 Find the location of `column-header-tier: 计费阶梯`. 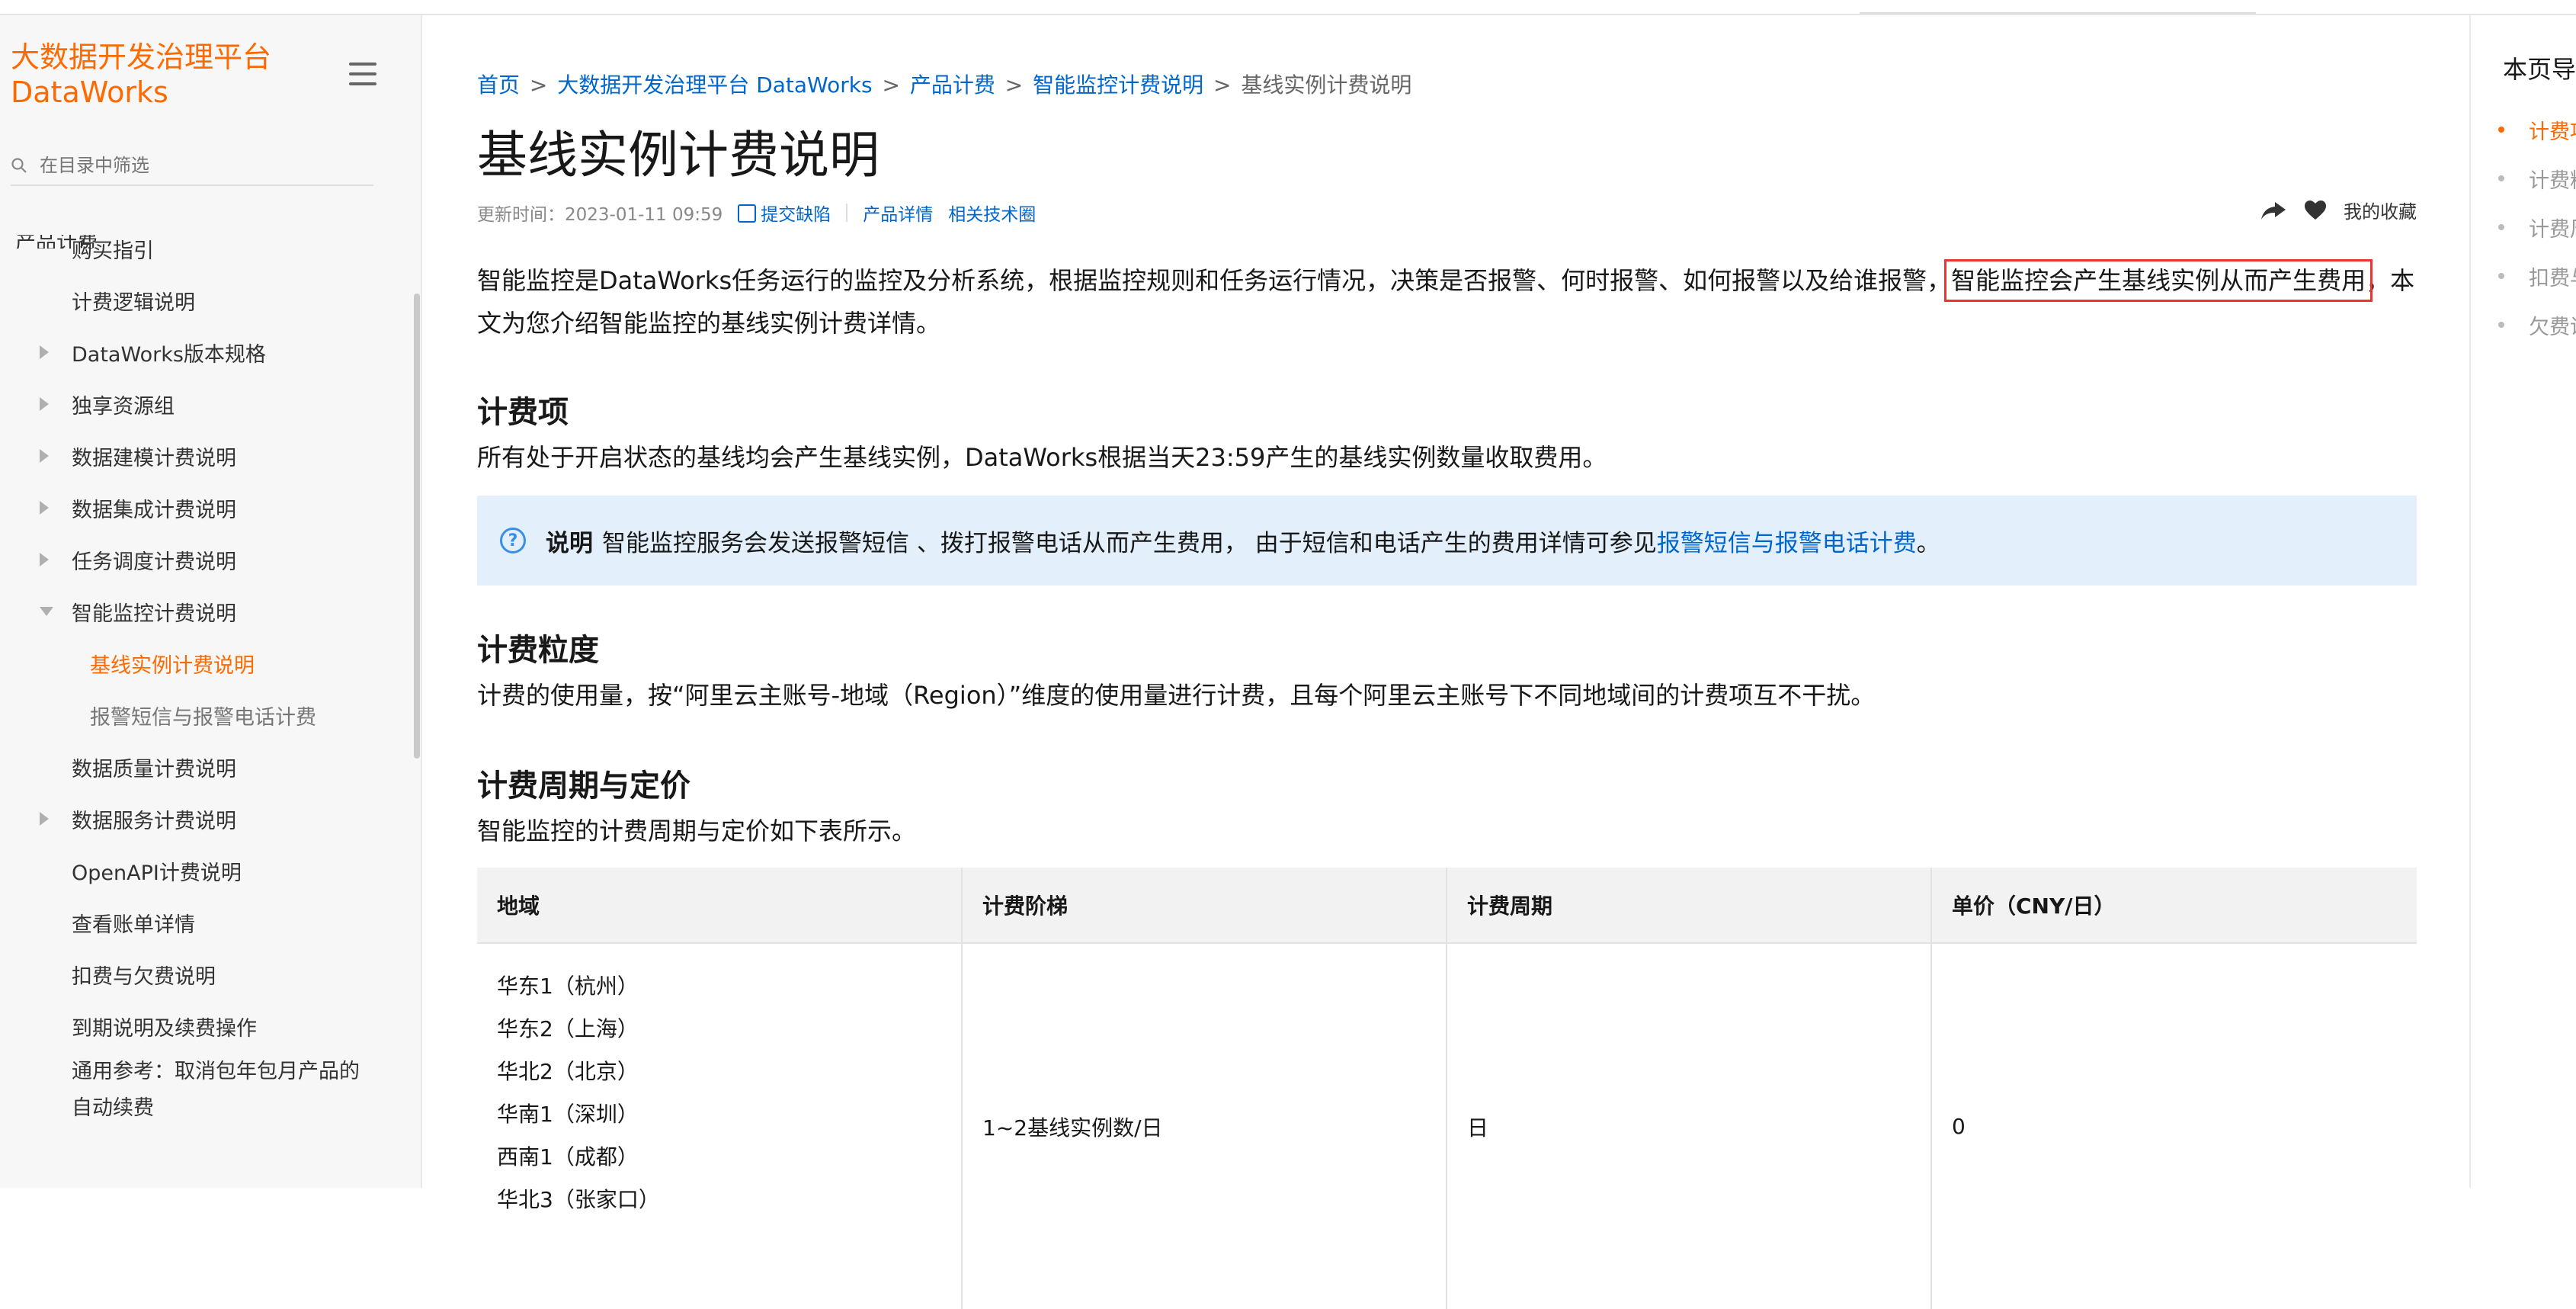

column-header-tier: 计费阶梯 is located at coordinates (1204, 906).